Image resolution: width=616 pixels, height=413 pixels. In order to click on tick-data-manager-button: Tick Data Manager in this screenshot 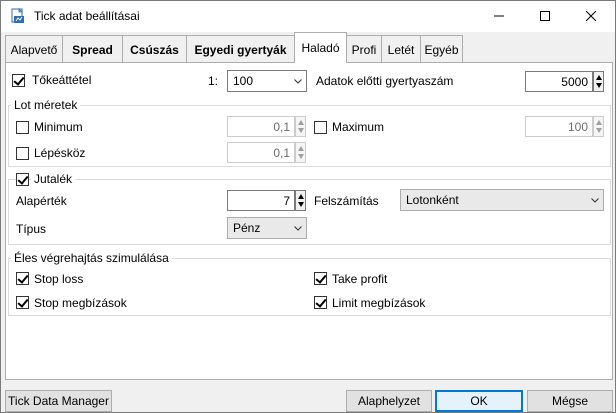, I will do `click(58, 401)`.